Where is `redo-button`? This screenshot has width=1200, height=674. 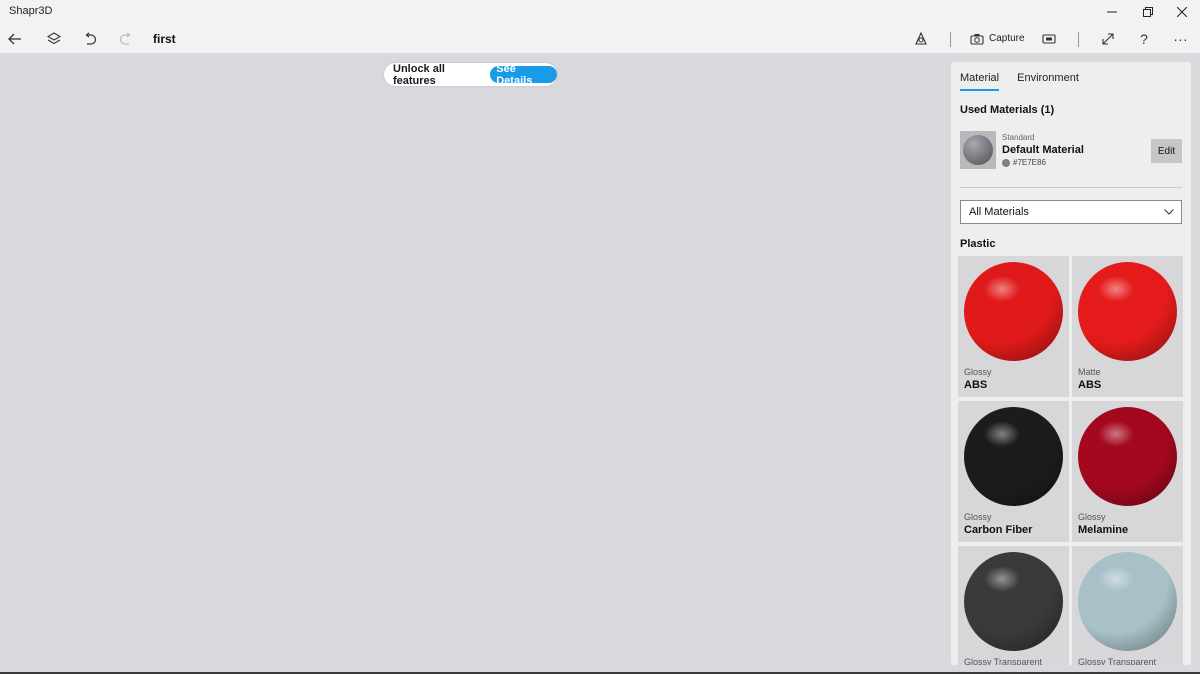 redo-button is located at coordinates (126, 38).